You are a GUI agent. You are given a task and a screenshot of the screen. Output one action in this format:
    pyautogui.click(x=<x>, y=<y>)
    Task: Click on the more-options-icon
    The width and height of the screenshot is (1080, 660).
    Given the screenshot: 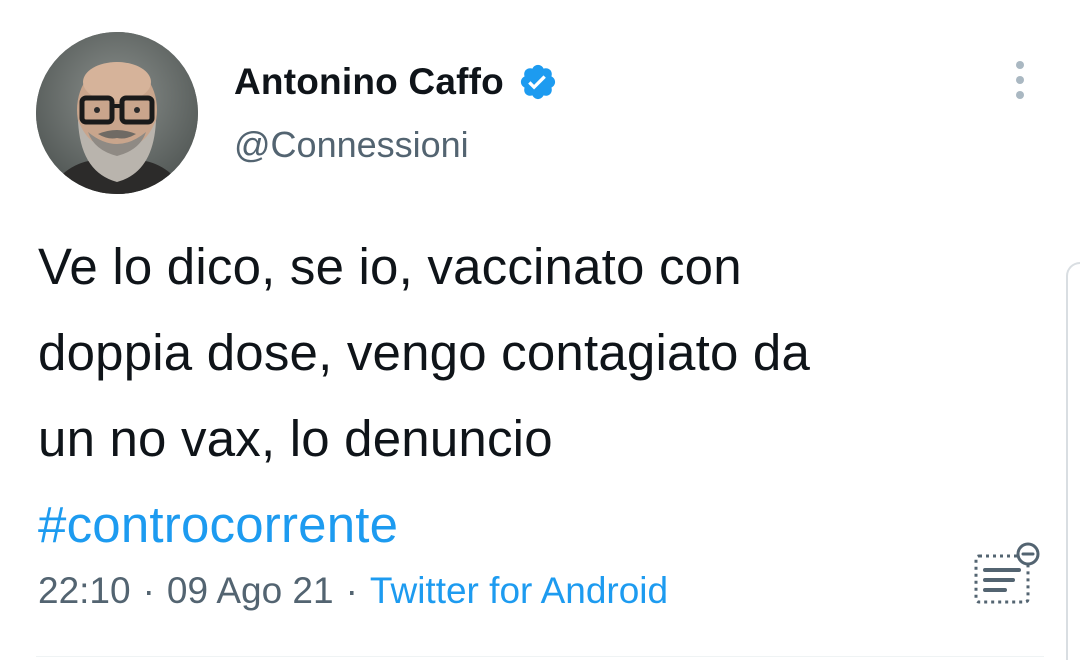 What is the action you would take?
    pyautogui.click(x=1020, y=80)
    